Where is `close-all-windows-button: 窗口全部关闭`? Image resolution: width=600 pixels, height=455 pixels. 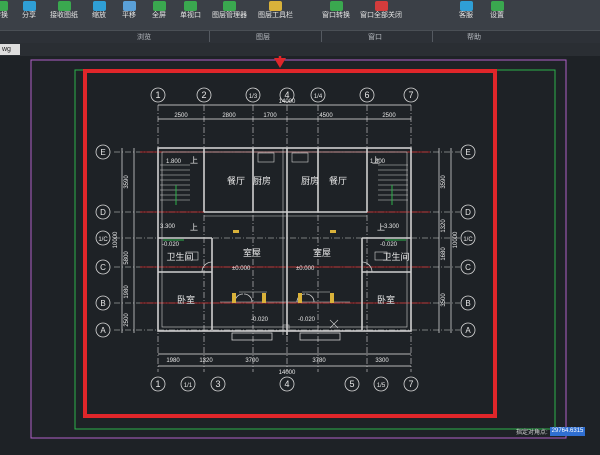
close-all-windows-button: 窗口全部关闭 is located at coordinates (381, 11).